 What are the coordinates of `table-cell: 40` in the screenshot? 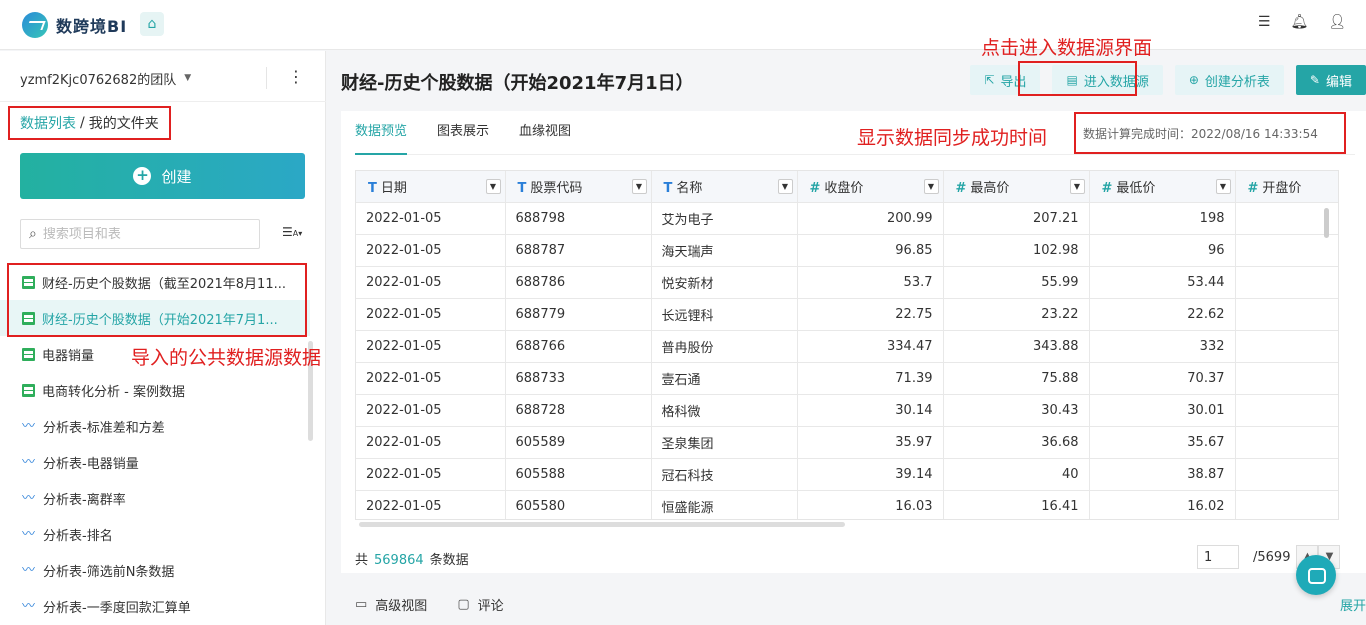 It's located at (1016, 474).